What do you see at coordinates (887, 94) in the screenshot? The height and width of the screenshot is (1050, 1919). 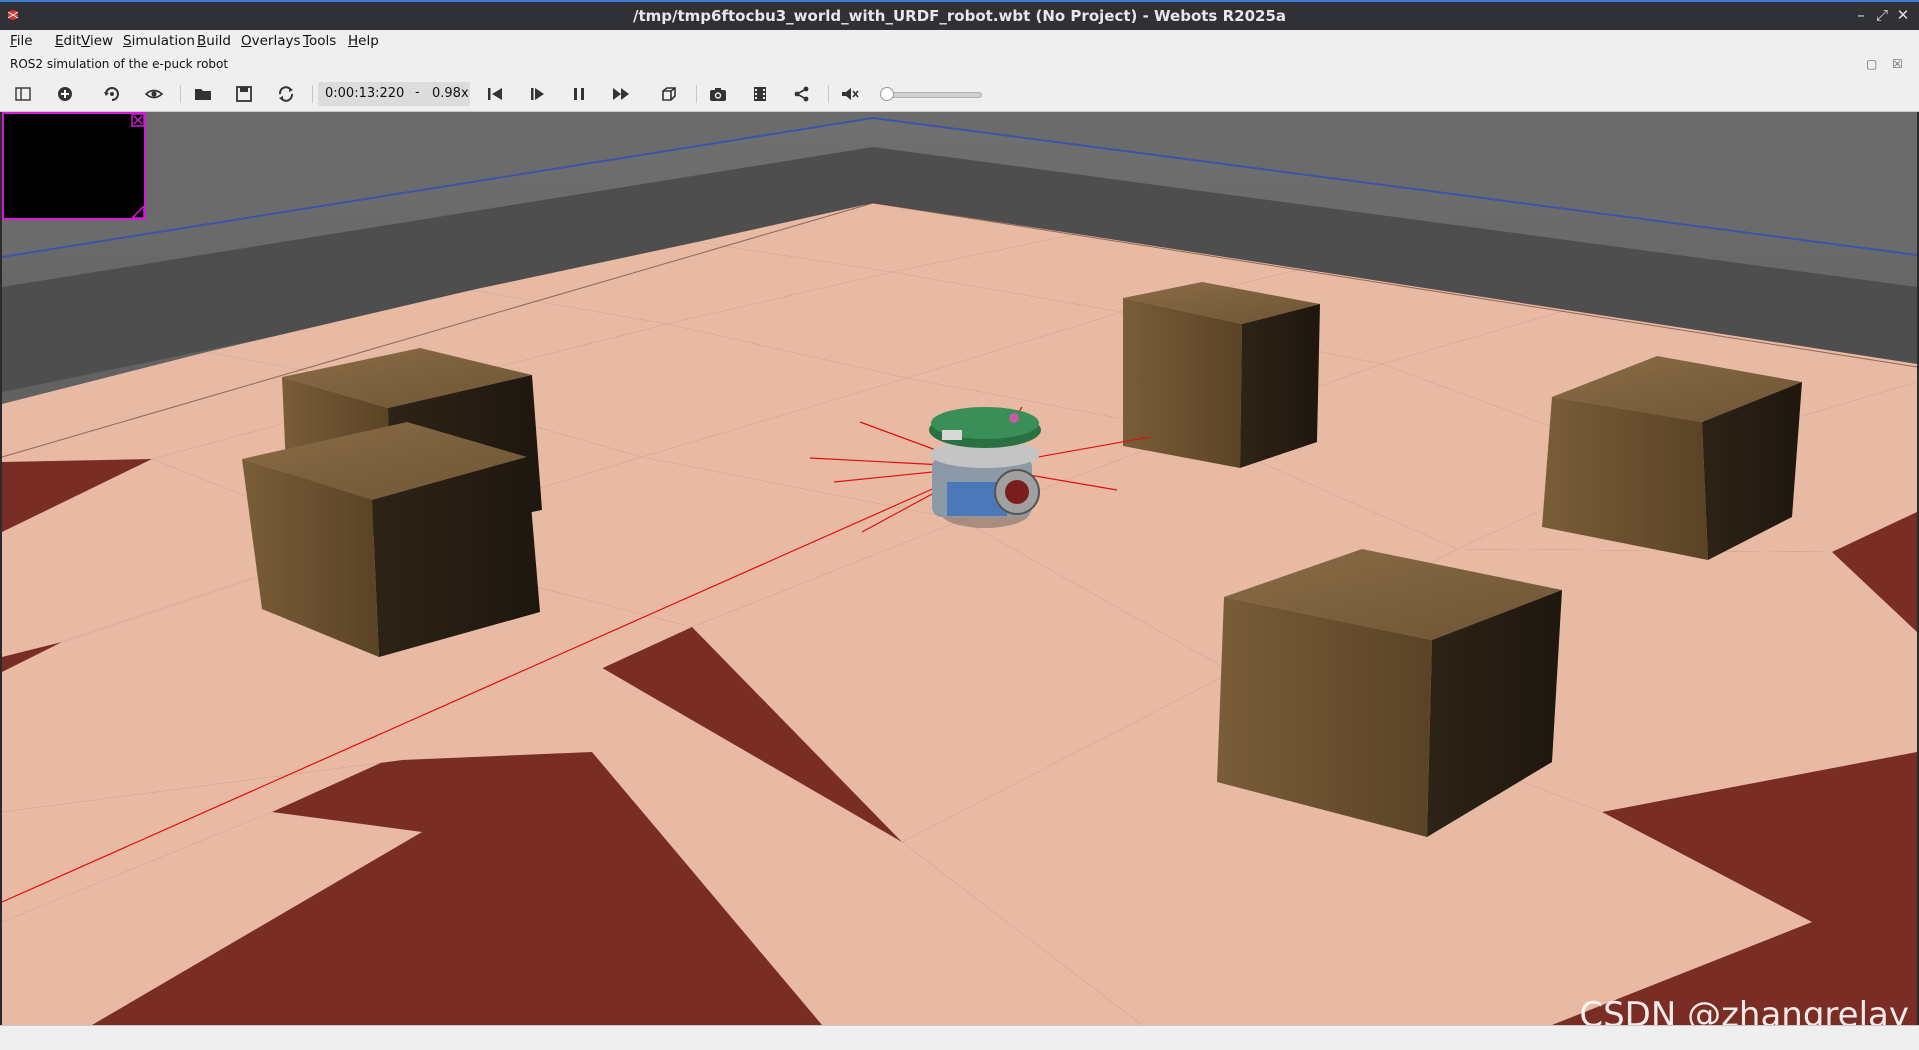 I see `volume-slider-handle` at bounding box center [887, 94].